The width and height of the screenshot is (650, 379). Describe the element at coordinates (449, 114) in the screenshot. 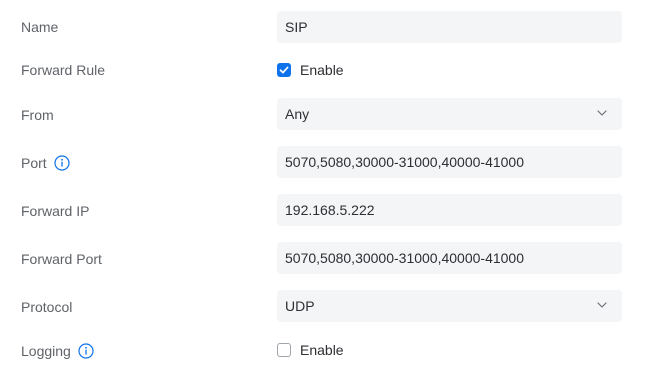

I see `from-select: Any` at that location.